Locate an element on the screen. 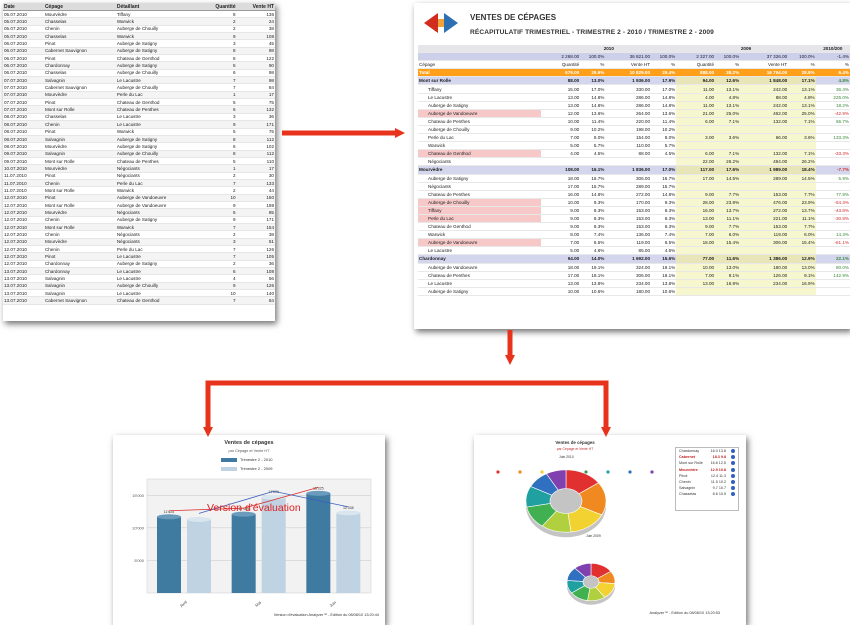 Image resolution: width=850 pixels, height=625 pixels. bar-cap is located at coordinates (199, 519).